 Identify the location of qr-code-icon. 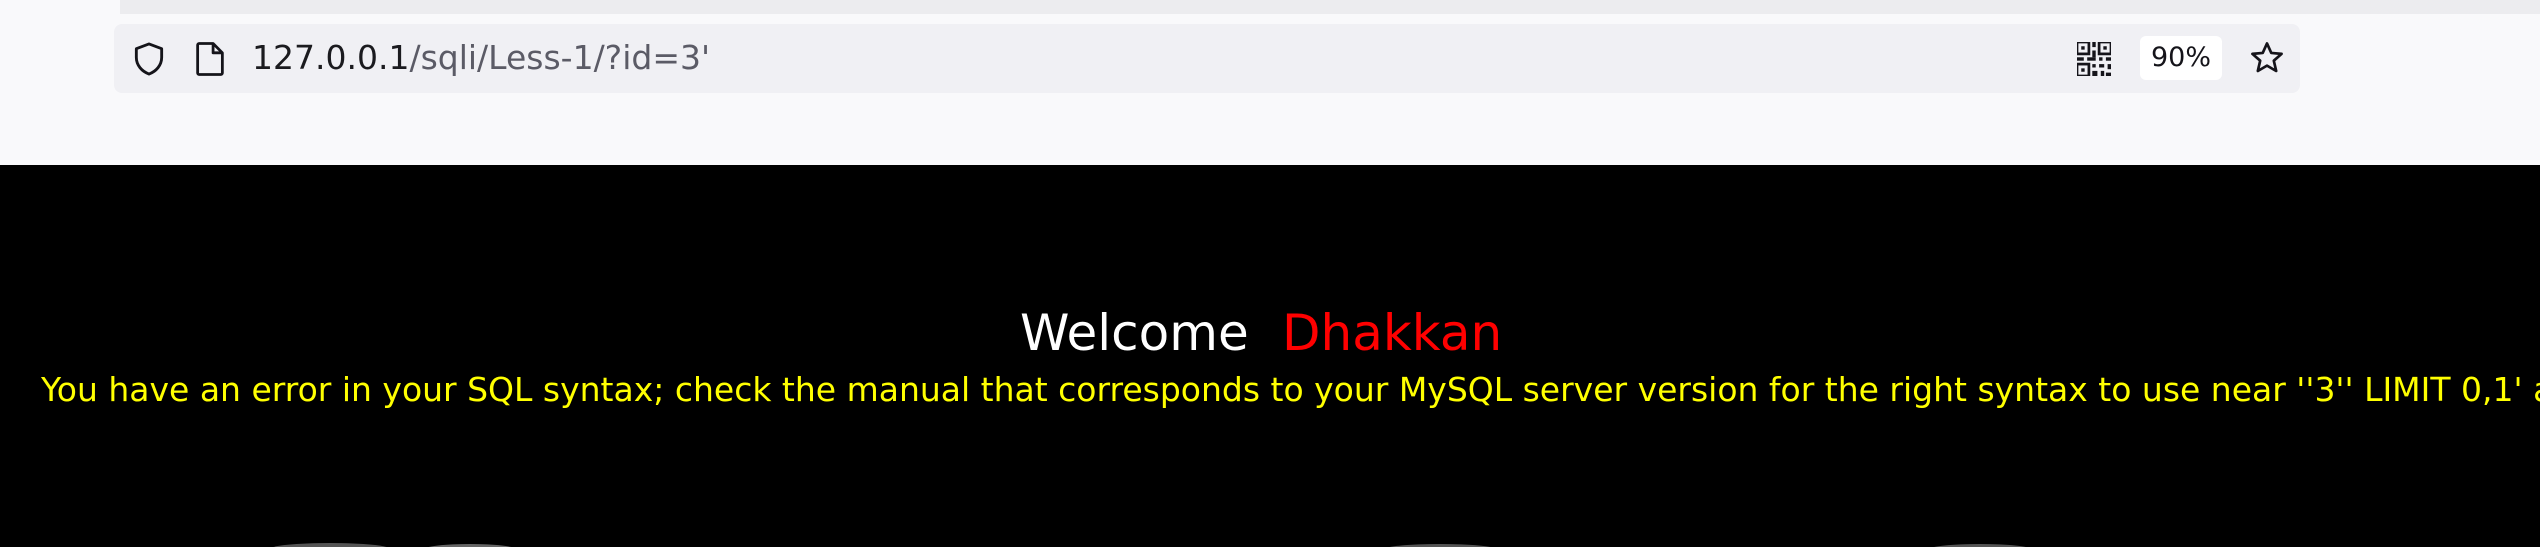
(2094, 59).